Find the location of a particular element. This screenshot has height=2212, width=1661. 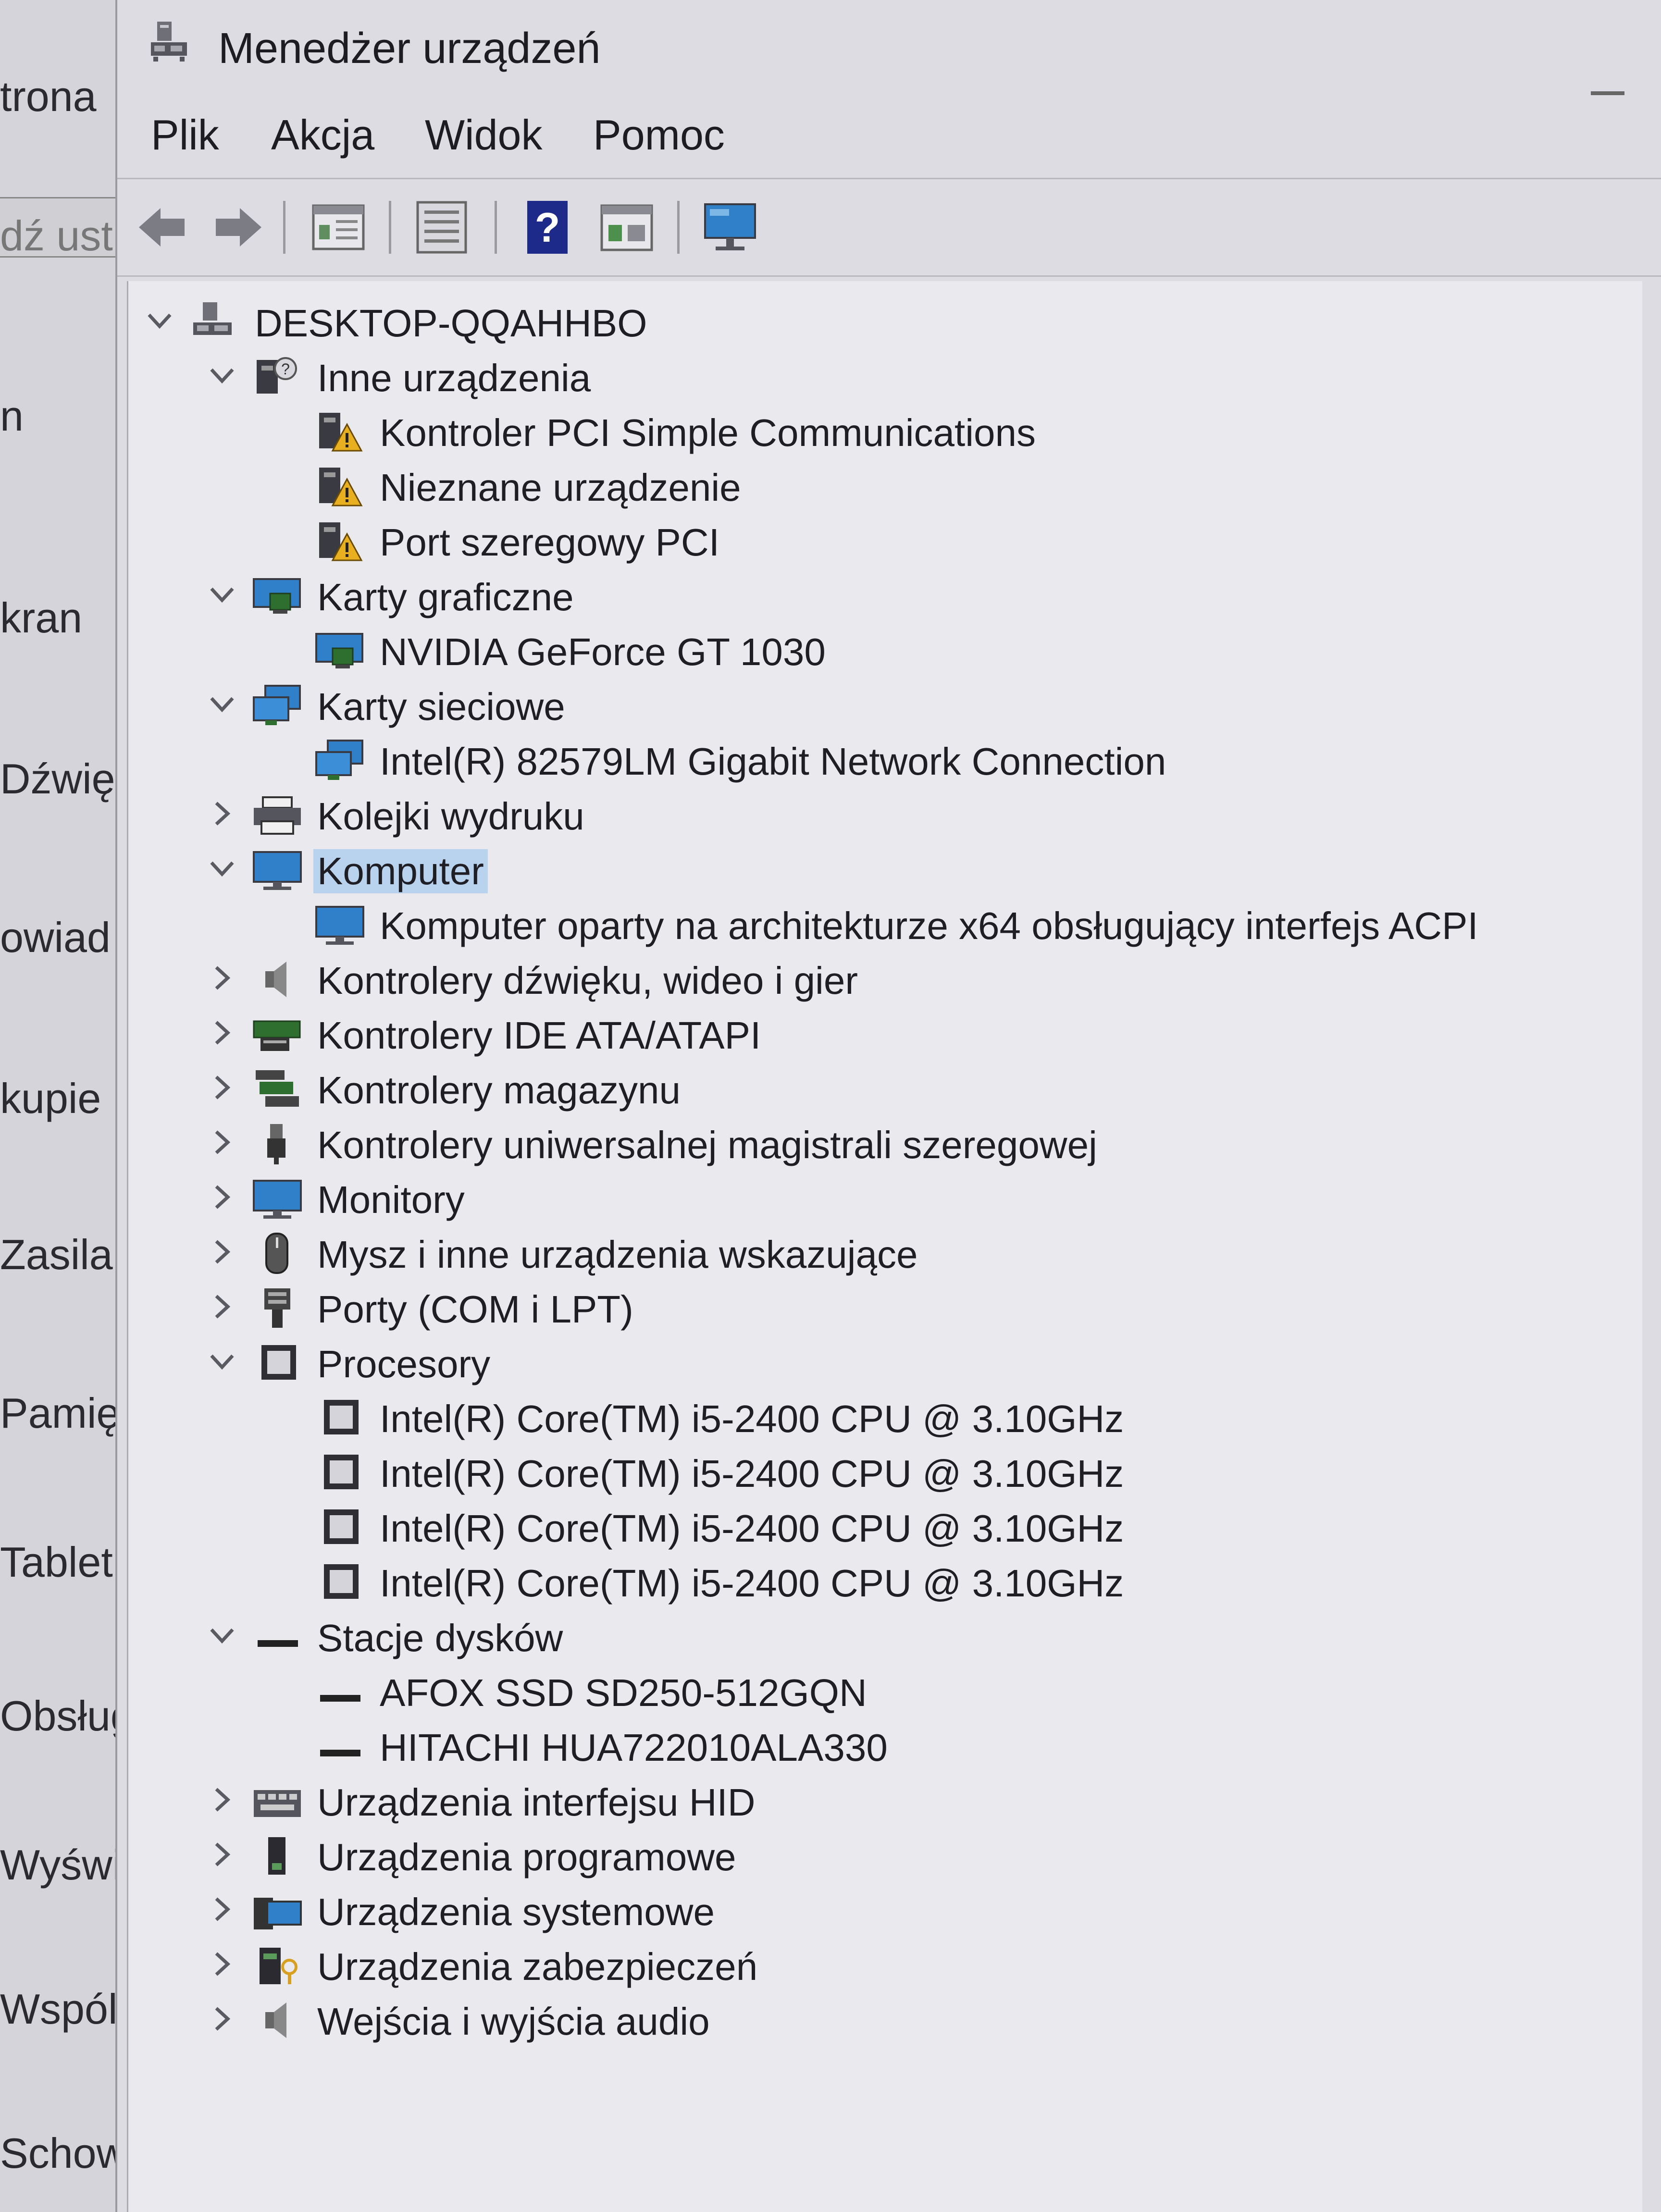

tree-device-label: Kontroler PCI Simple Communications is located at coordinates (708, 433).